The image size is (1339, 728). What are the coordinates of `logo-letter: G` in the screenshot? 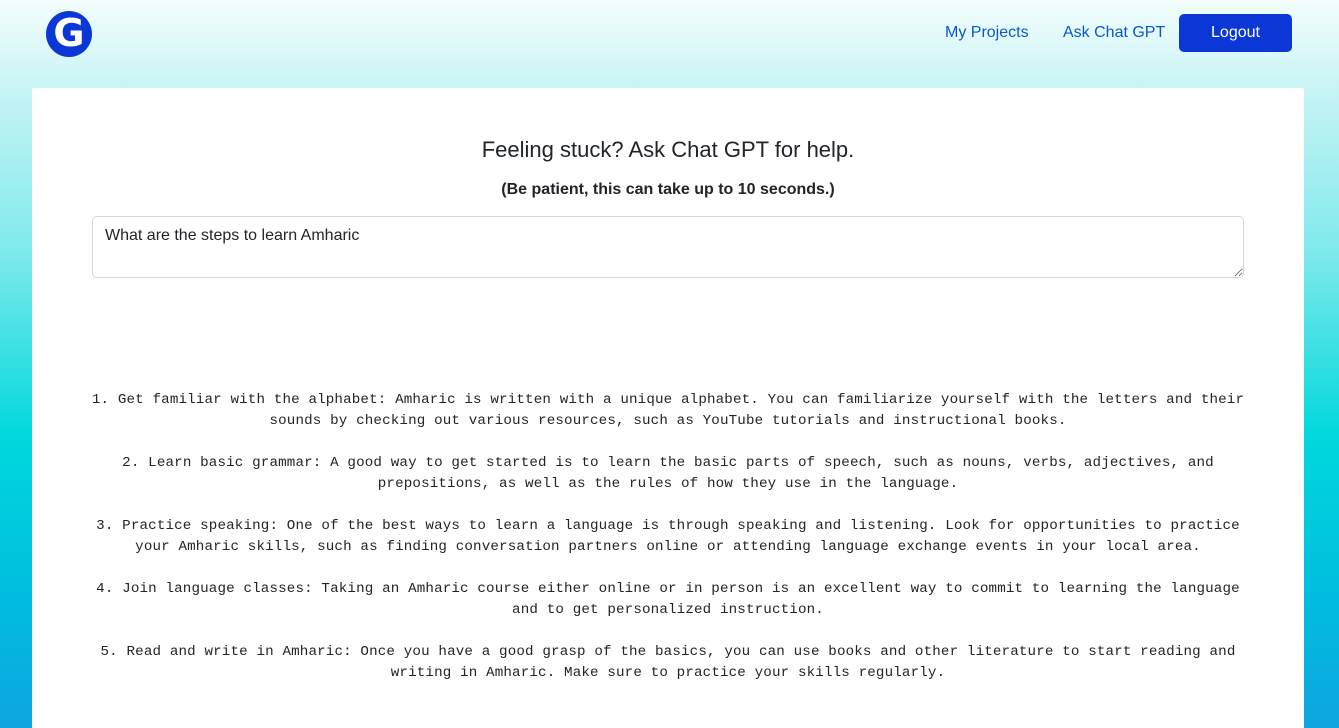 It's located at (69, 33).